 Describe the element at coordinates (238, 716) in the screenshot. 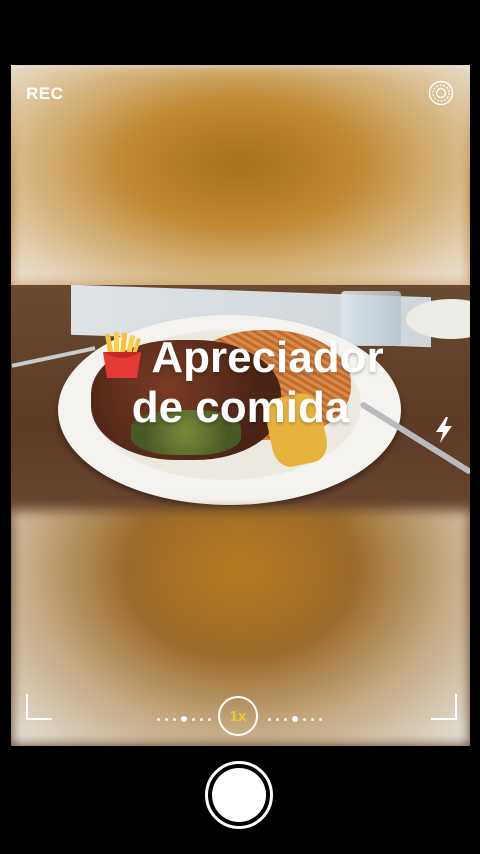

I see `zoom-button: 1x` at that location.